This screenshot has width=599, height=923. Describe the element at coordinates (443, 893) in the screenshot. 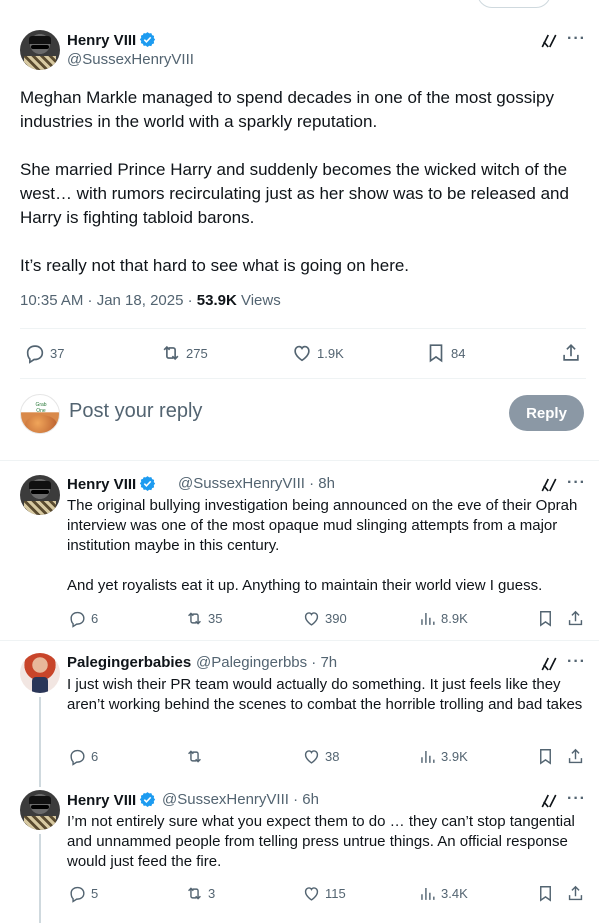

I see `views-button: 3.4K` at that location.